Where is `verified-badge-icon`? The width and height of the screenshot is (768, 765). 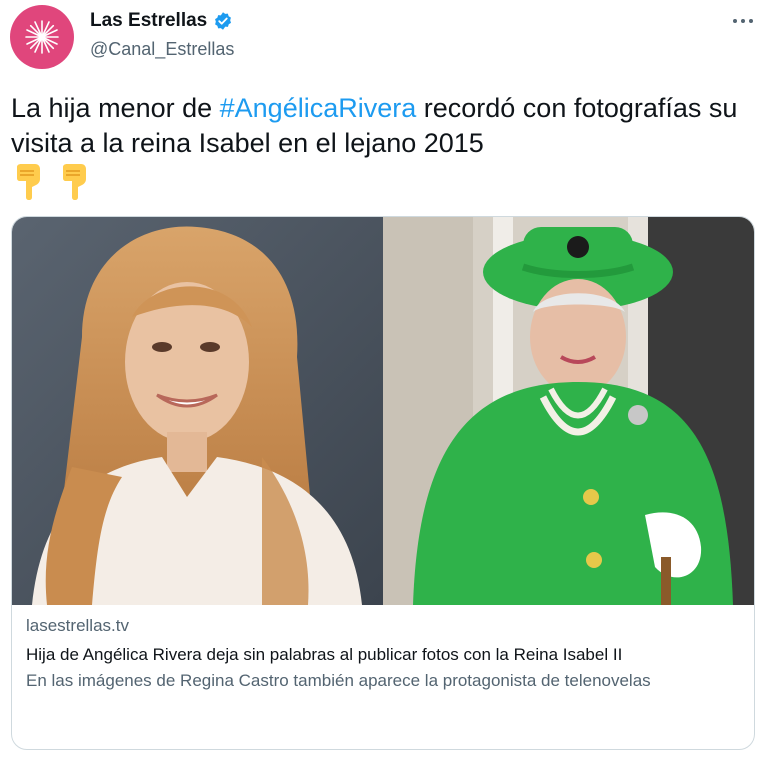
verified-badge-icon is located at coordinates (223, 21).